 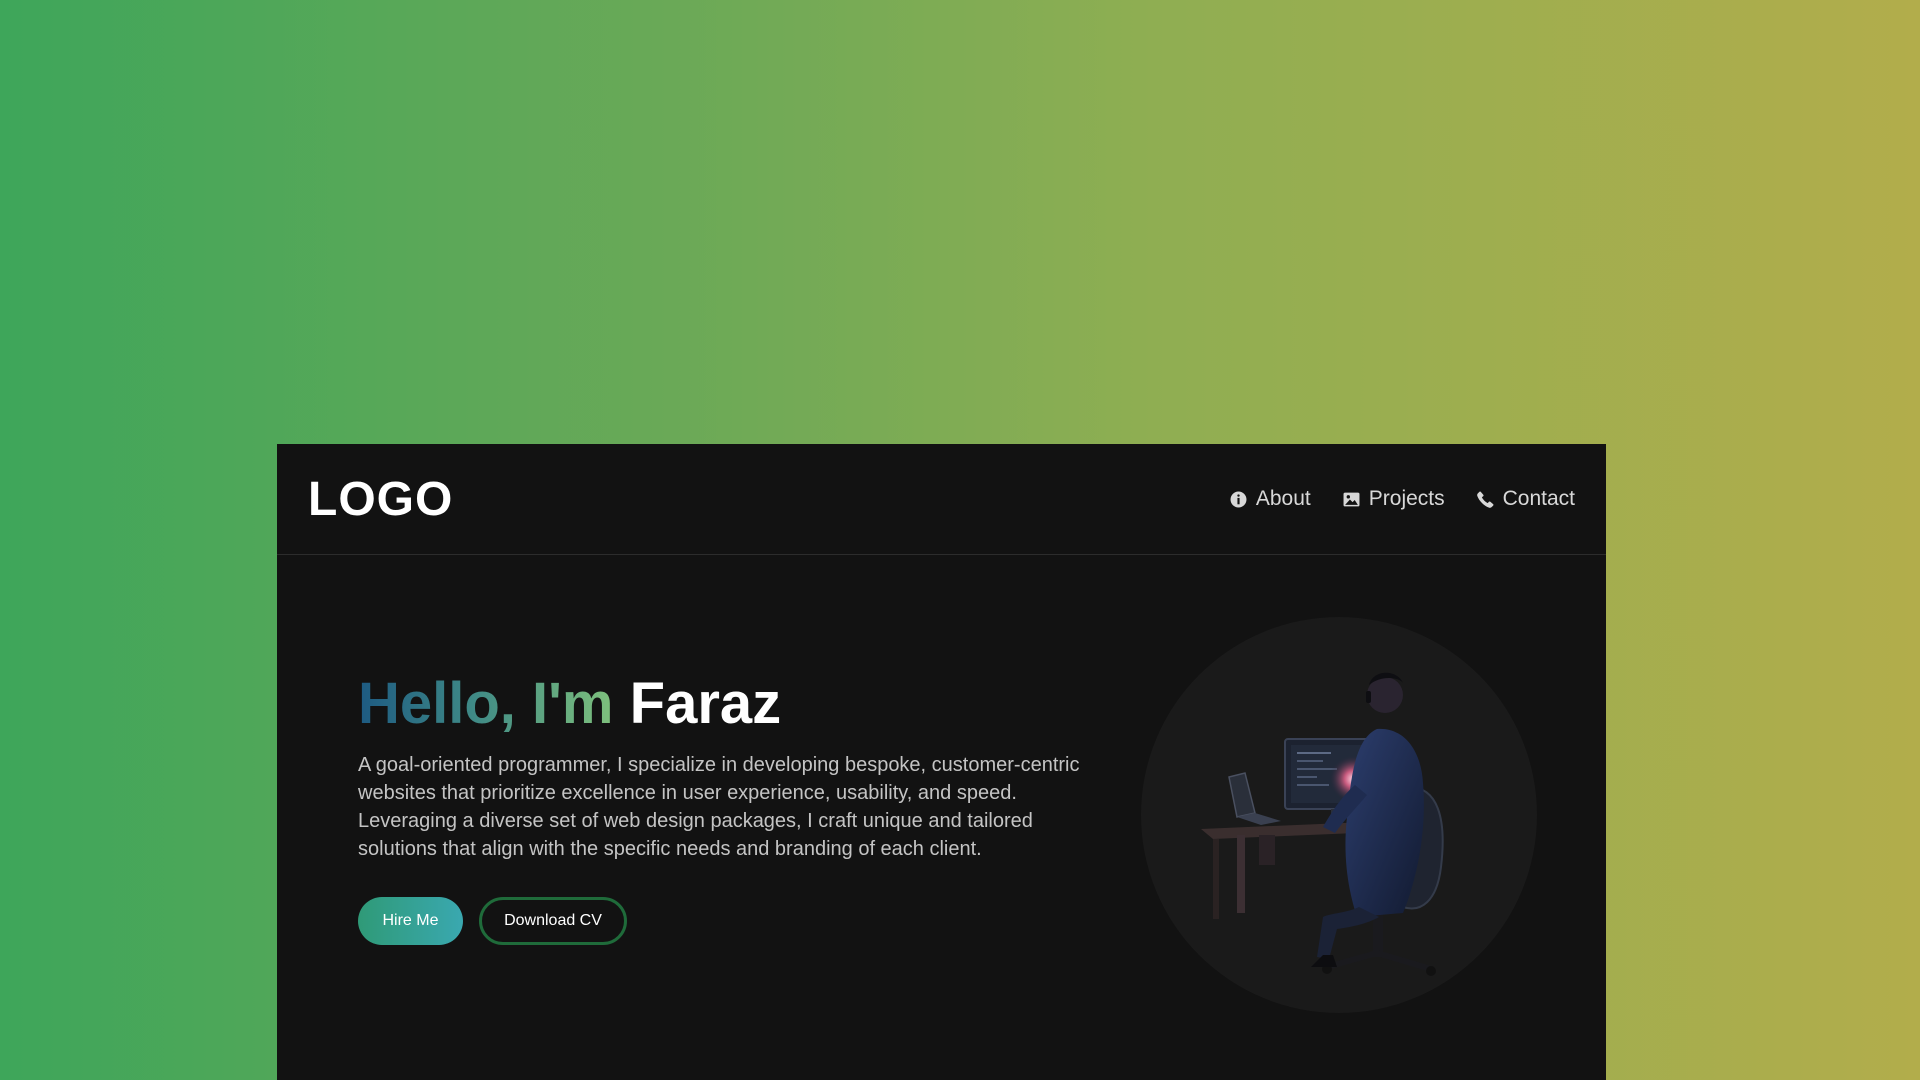 I want to click on phone-icon, so click(x=1486, y=499).